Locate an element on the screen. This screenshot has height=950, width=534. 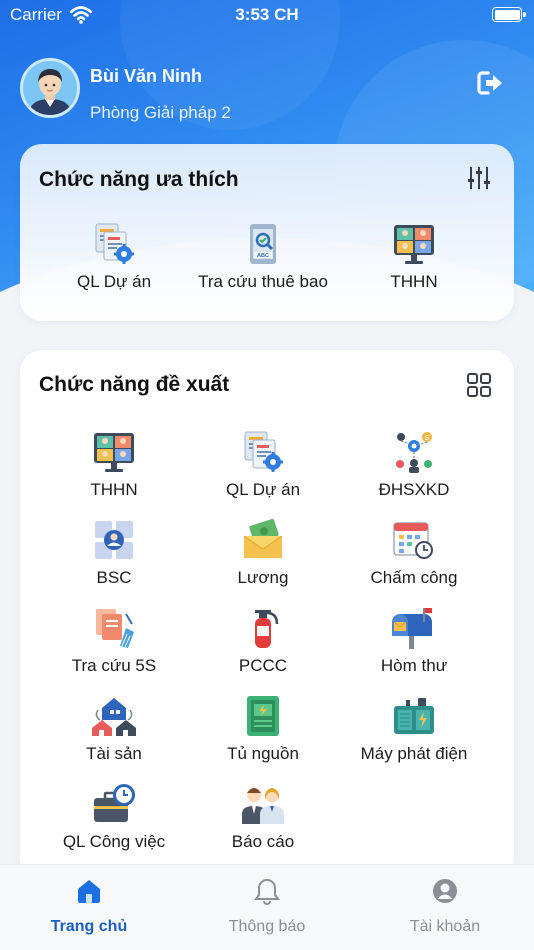
suggested-item-dhsxkd: ĐHSXKD is located at coordinates (414, 470).